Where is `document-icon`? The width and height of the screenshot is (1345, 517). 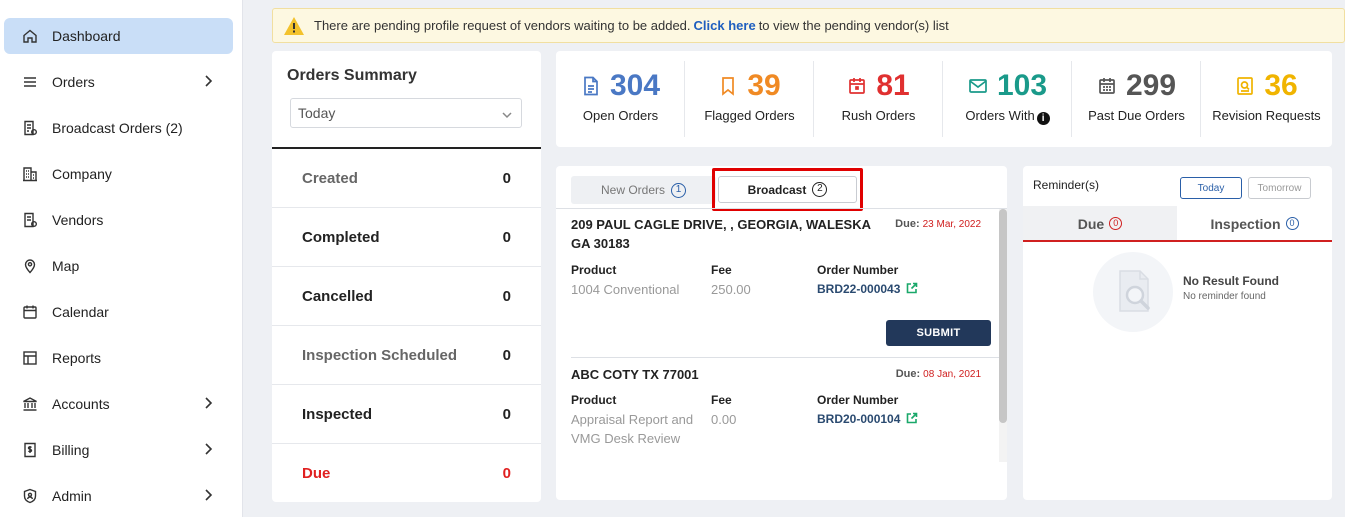
document-icon is located at coordinates (591, 86).